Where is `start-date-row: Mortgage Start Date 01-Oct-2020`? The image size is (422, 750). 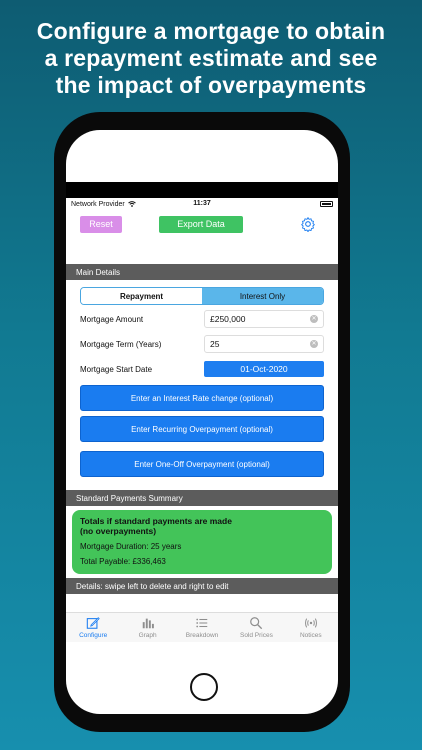 start-date-row: Mortgage Start Date 01-Oct-2020 is located at coordinates (202, 369).